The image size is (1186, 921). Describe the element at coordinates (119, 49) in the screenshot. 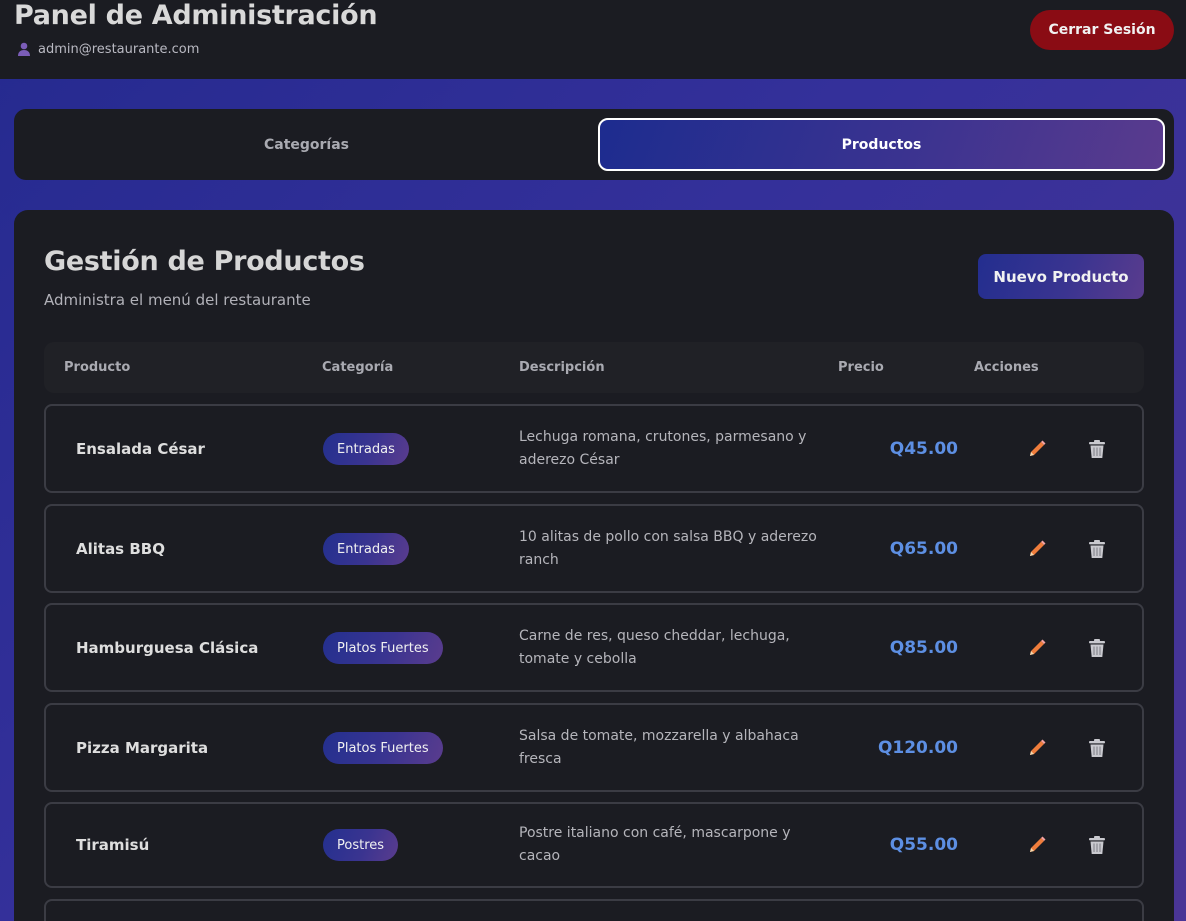

I see `user-email: admin@restaurante.com` at that location.